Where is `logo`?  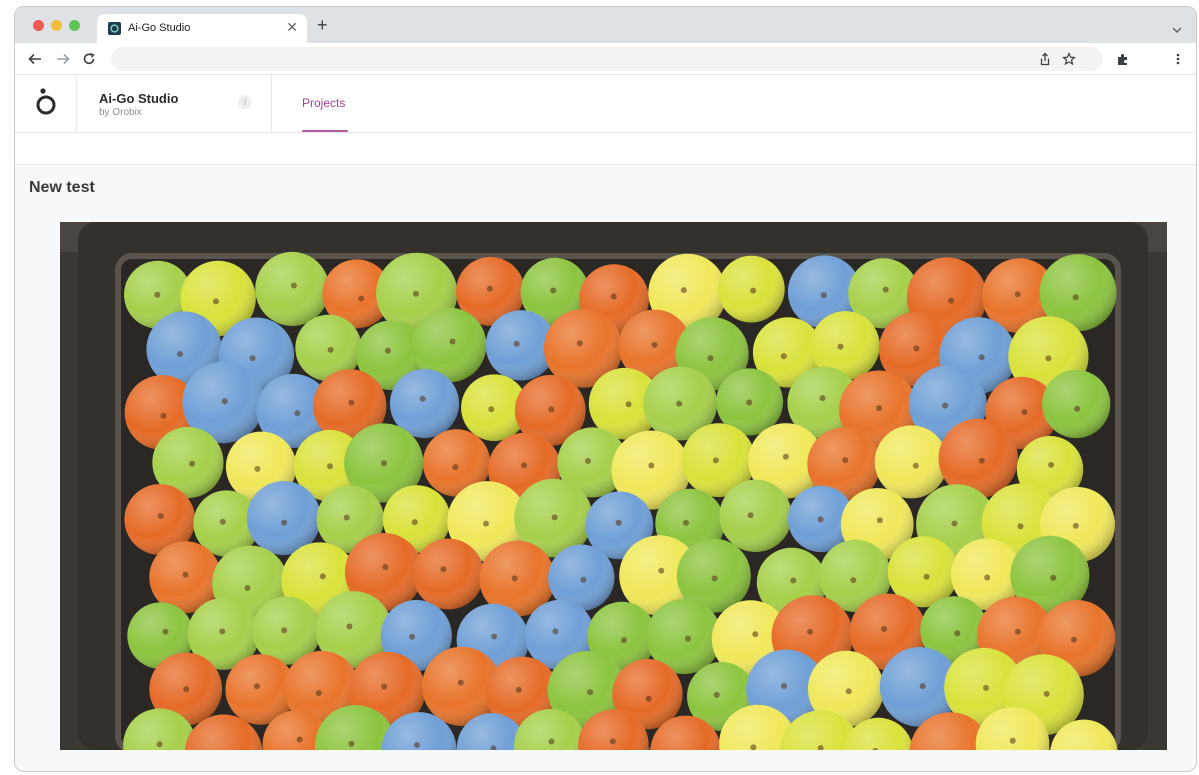
logo is located at coordinates (46, 104).